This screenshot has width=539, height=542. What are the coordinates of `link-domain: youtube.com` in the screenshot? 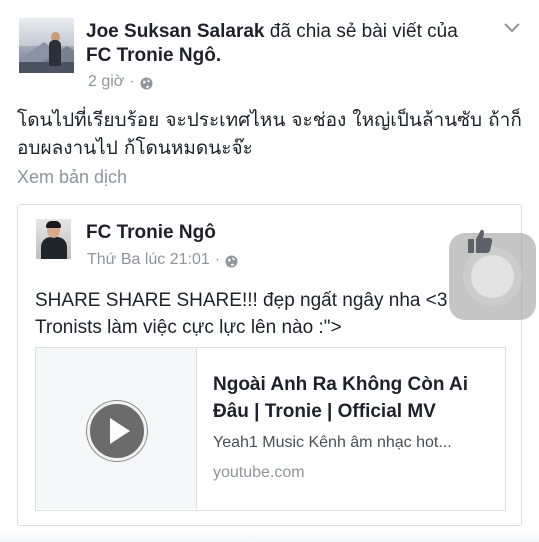 It's located at (259, 472).